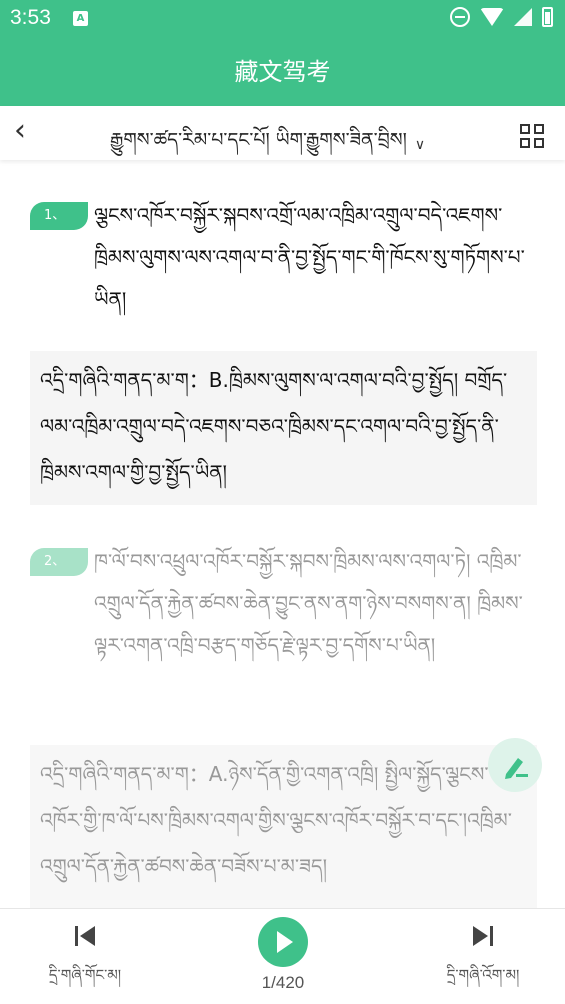  What do you see at coordinates (282, 19) in the screenshot?
I see `status-bar: 3:53 A` at bounding box center [282, 19].